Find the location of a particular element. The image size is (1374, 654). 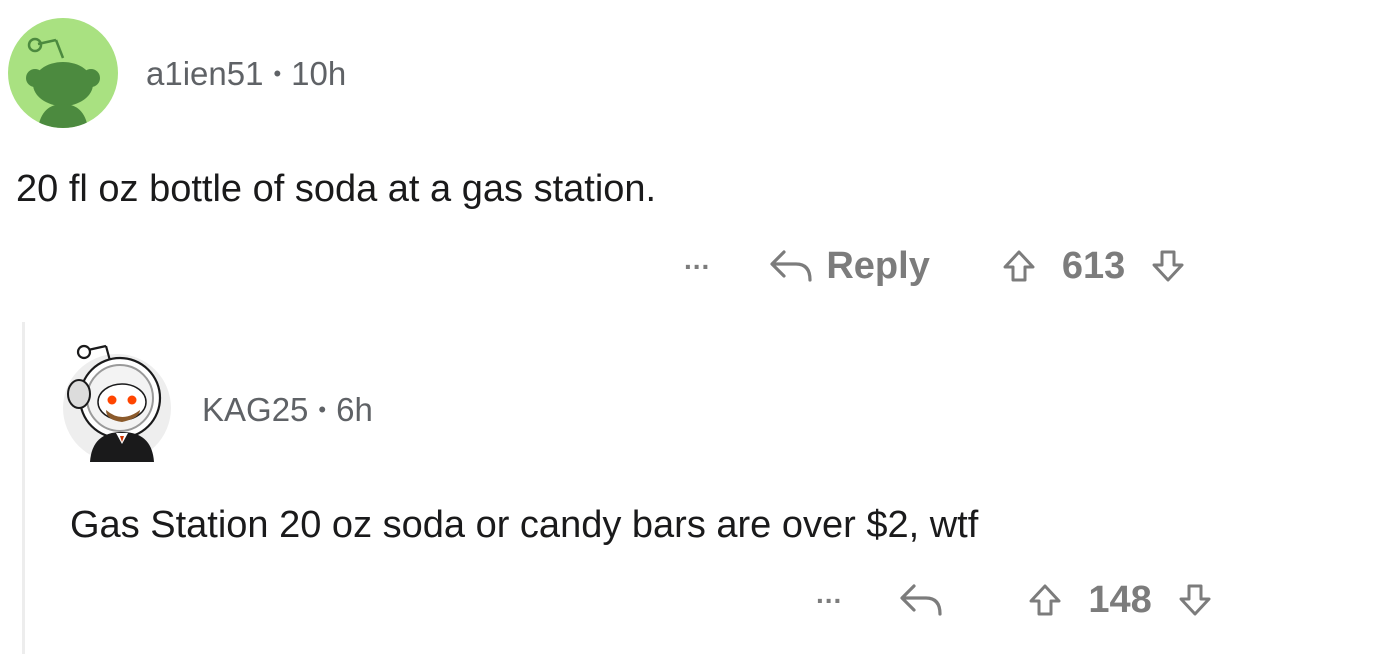

comment-actions: ... 148 is located at coordinates (1014, 600).